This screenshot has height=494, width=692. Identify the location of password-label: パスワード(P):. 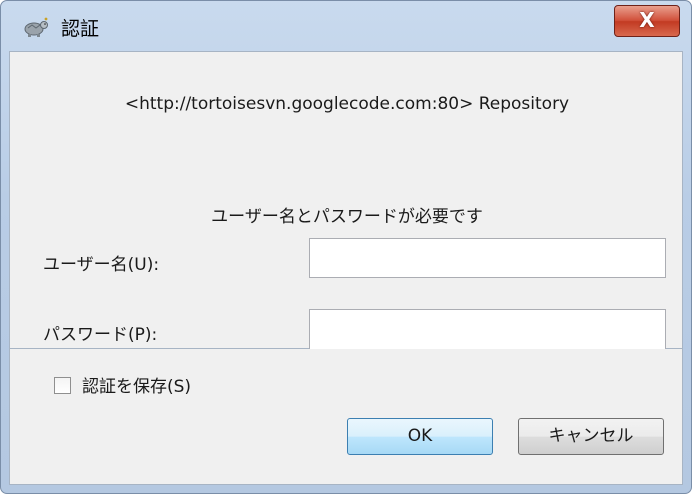
(100, 335).